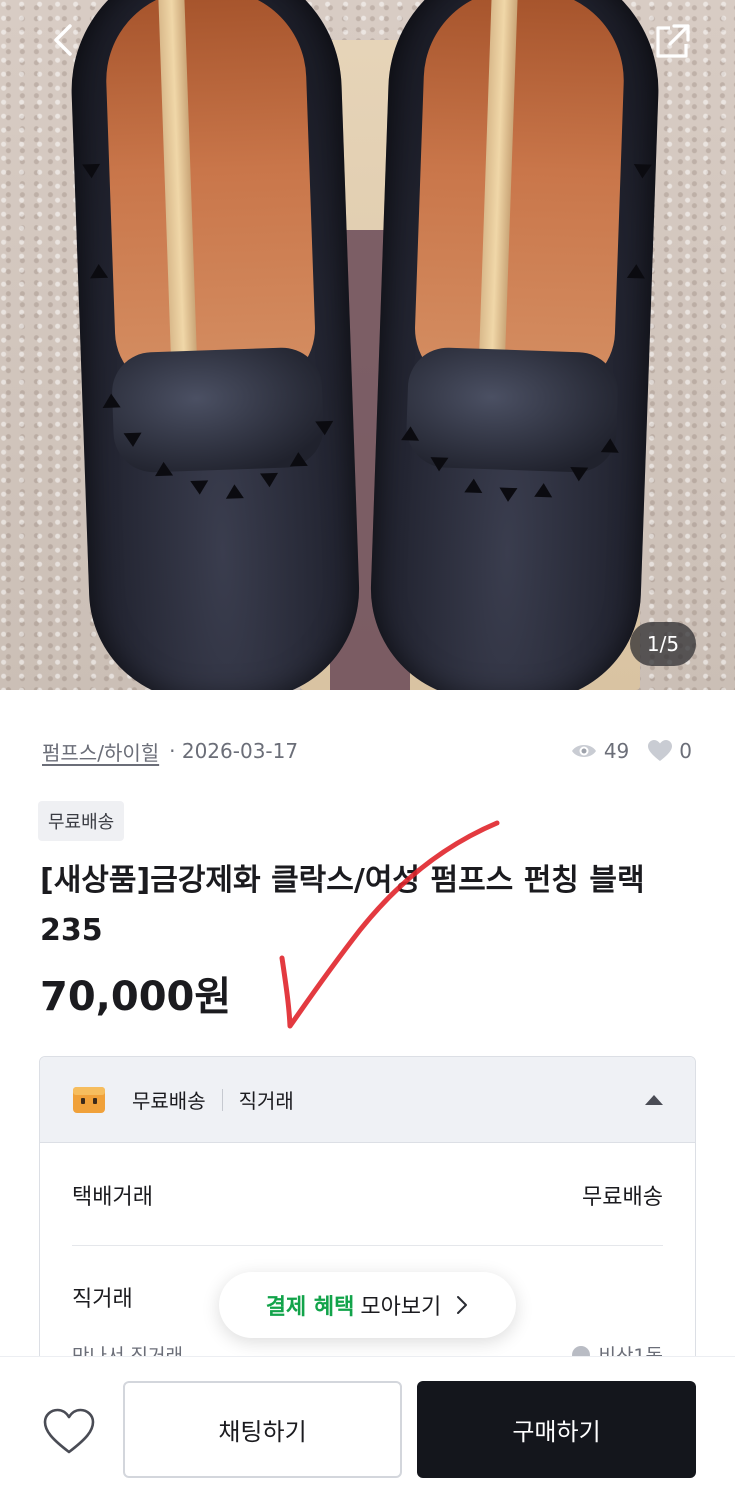 The height and width of the screenshot is (1500, 735). I want to click on stats: 49 0, so click(631, 751).